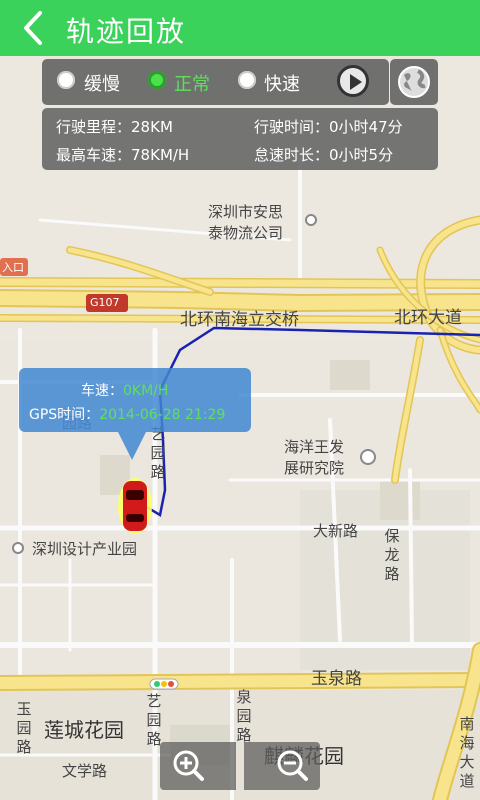  I want to click on mileage-value: 28KM, so click(152, 127).